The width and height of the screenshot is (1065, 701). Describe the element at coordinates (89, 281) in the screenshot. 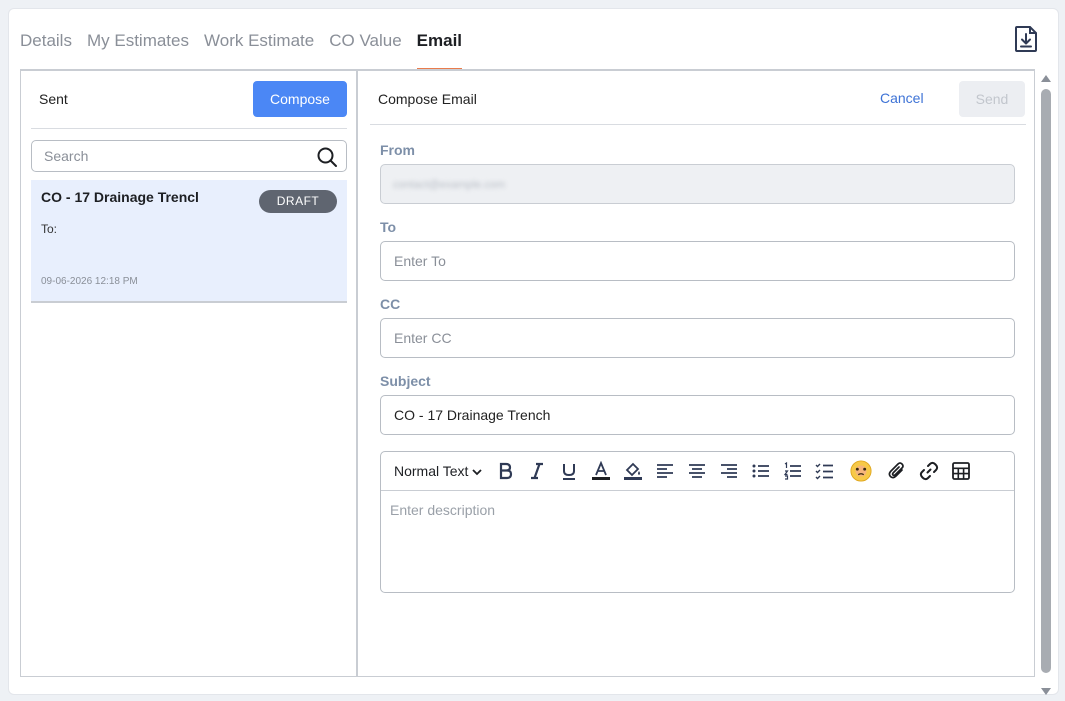

I see `email-date: 09-06-2026 12:18 PM` at that location.